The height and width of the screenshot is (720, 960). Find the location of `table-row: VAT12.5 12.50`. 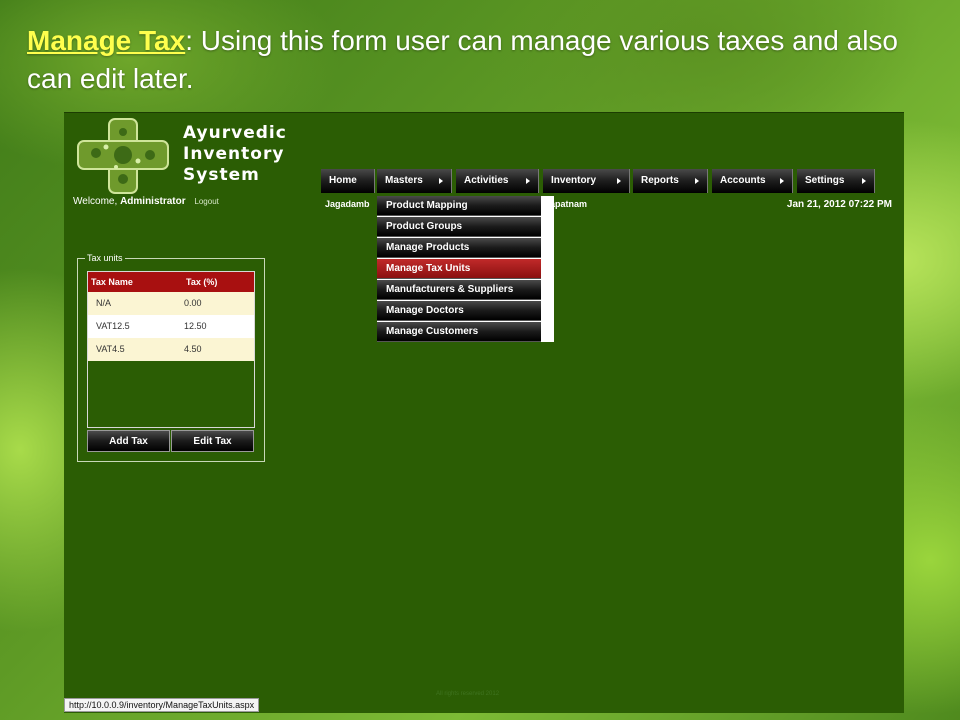

table-row: VAT12.5 12.50 is located at coordinates (171, 326).